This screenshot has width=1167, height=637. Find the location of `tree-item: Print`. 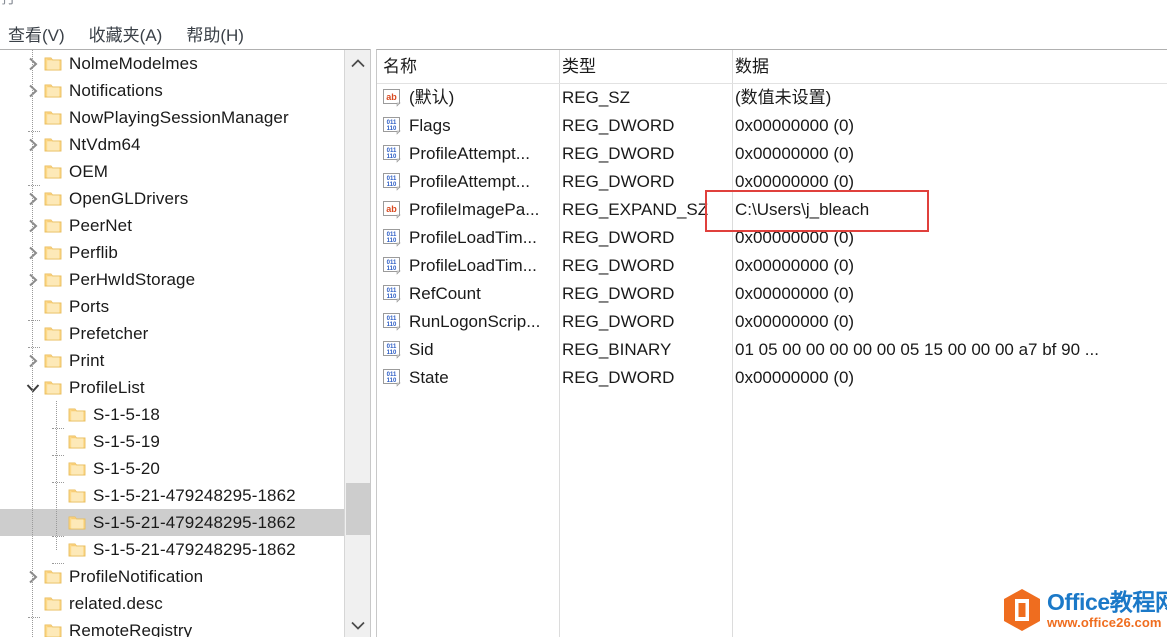

tree-item: Print is located at coordinates (172, 360).